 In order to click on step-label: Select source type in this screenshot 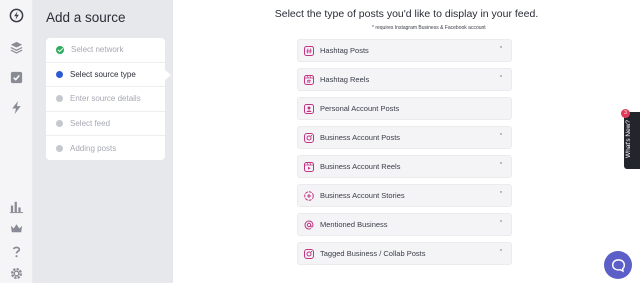, I will do `click(103, 74)`.